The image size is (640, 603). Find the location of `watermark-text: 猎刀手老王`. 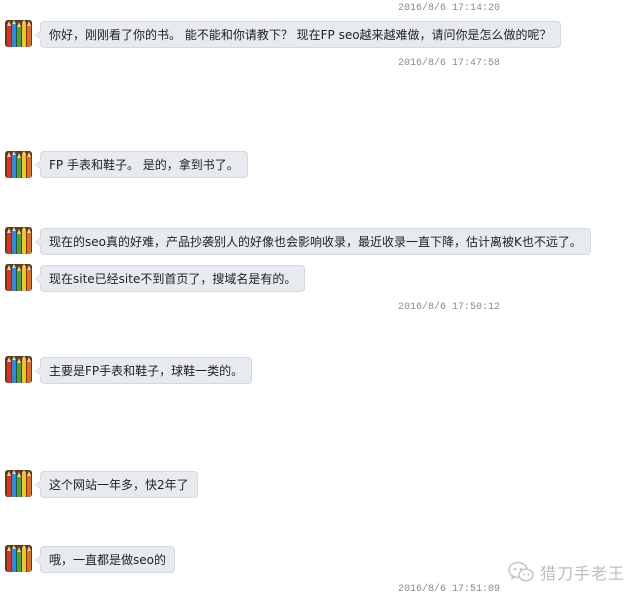

watermark-text: 猎刀手老王 is located at coordinates (583, 573).